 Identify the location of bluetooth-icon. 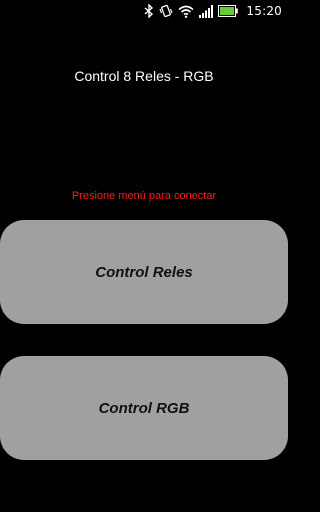
(149, 11).